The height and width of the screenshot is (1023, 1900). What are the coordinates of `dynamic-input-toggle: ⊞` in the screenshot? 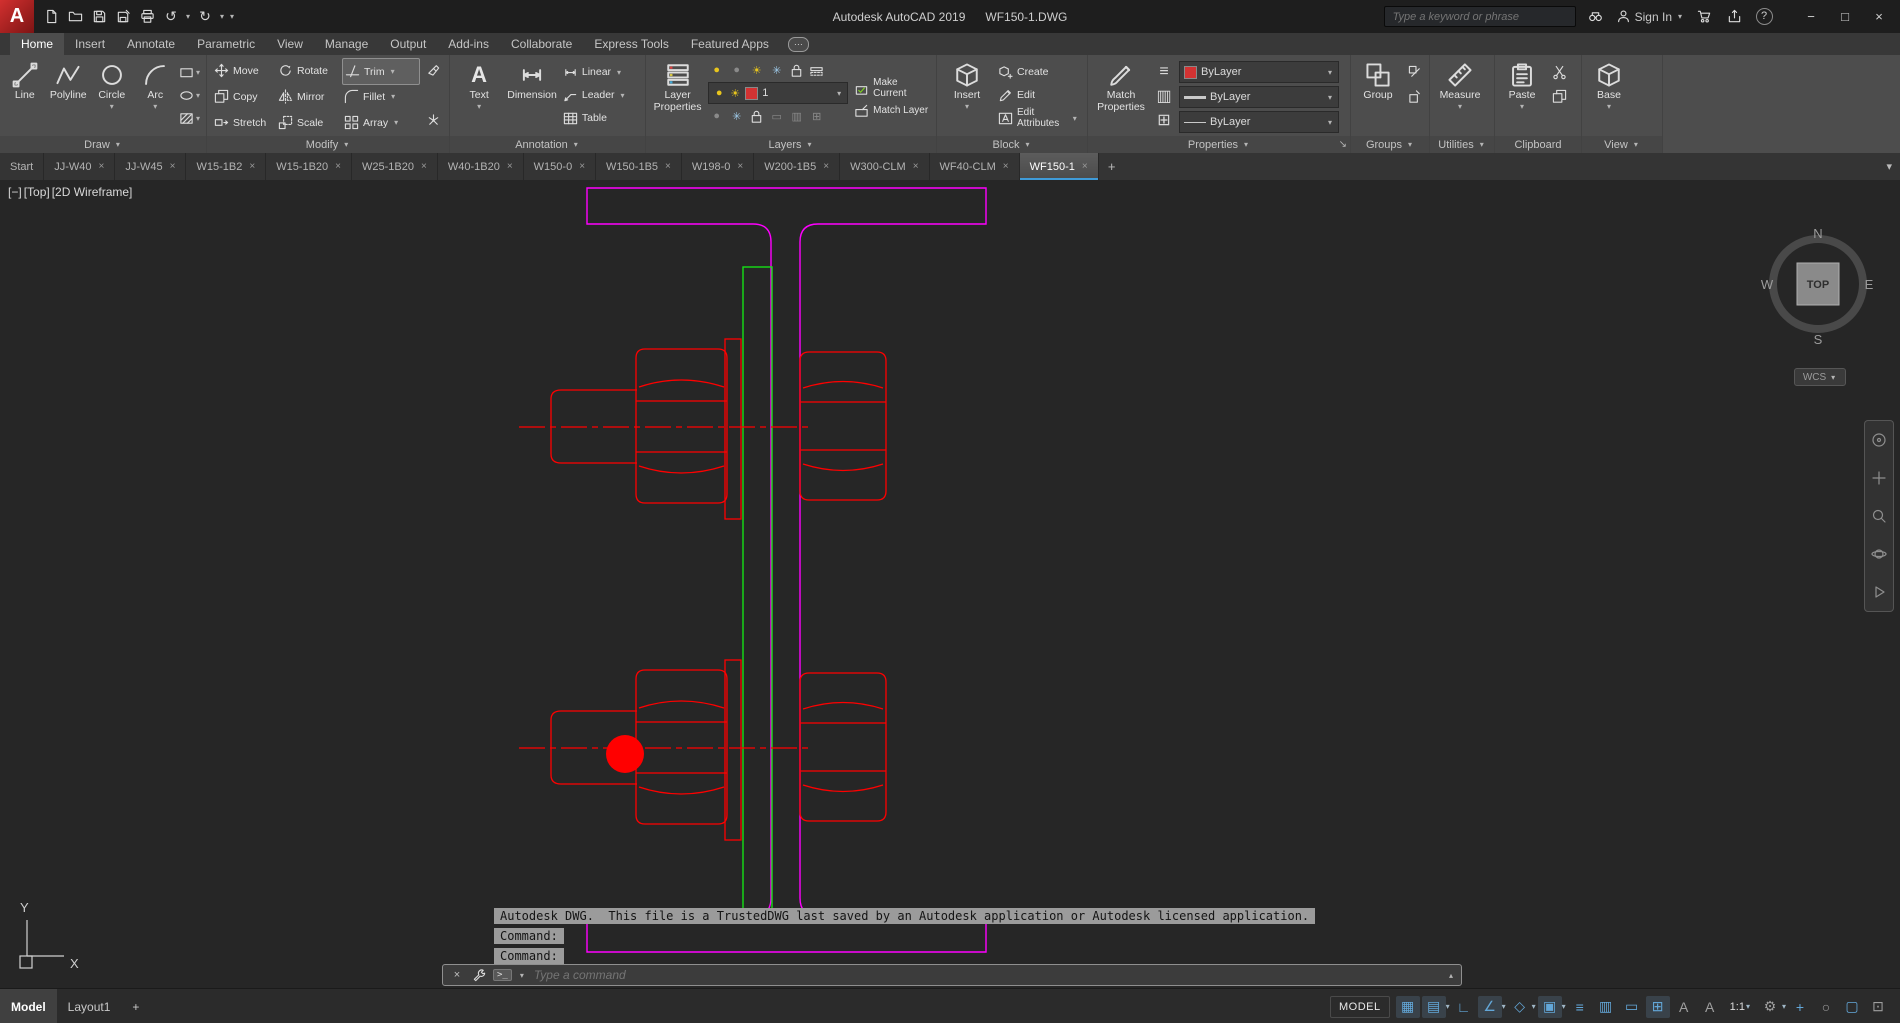 It's located at (1657, 1006).